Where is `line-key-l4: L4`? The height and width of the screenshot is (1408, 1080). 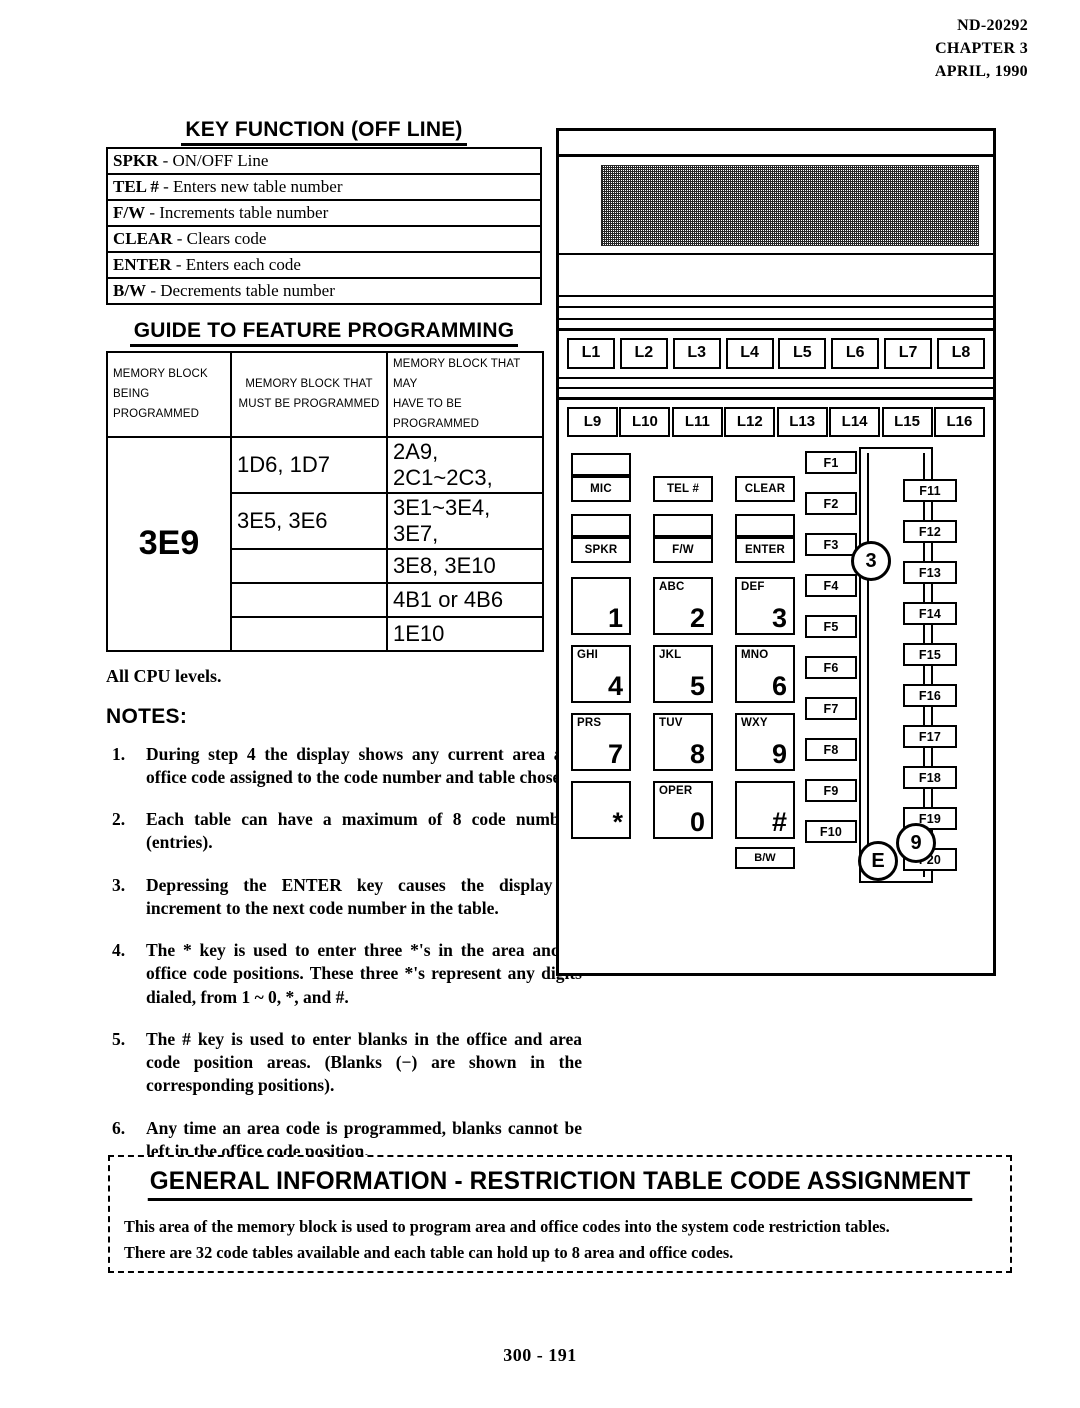
line-key-l4: L4 is located at coordinates (749, 353).